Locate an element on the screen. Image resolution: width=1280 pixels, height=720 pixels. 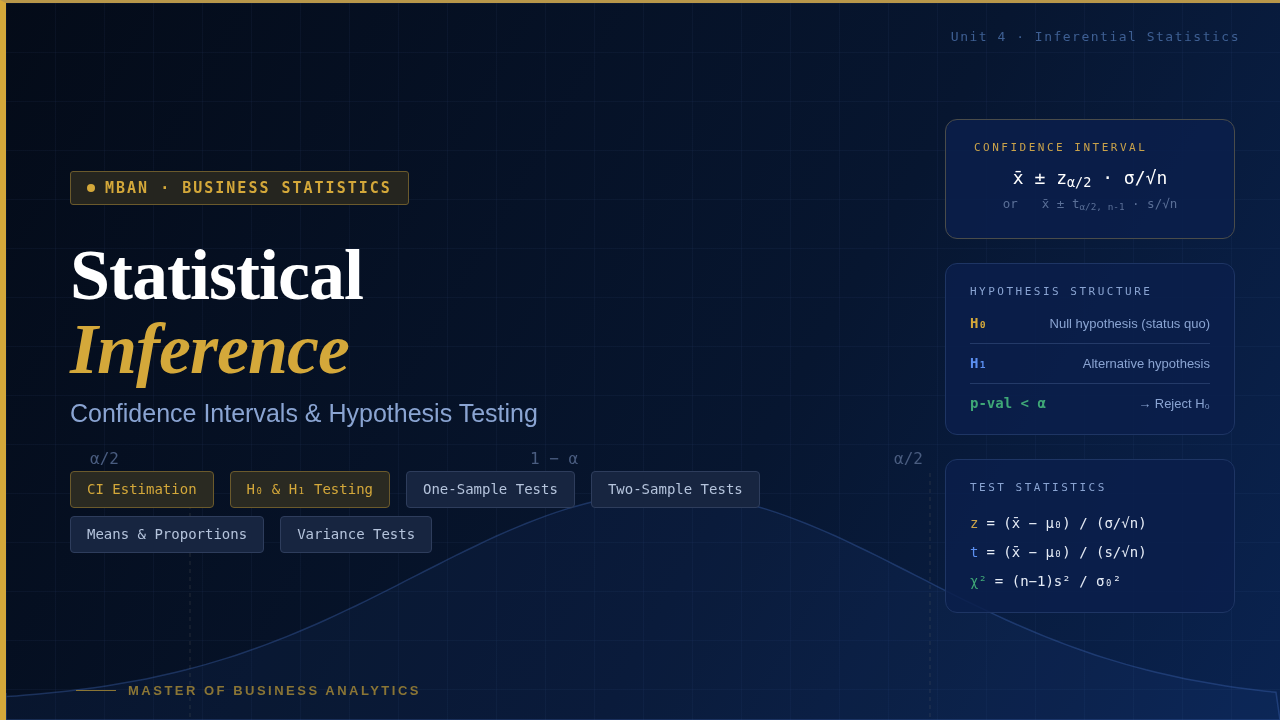
equation-text: = (x̄ − μ₀) / (s/√n) is located at coordinates (1066, 552).